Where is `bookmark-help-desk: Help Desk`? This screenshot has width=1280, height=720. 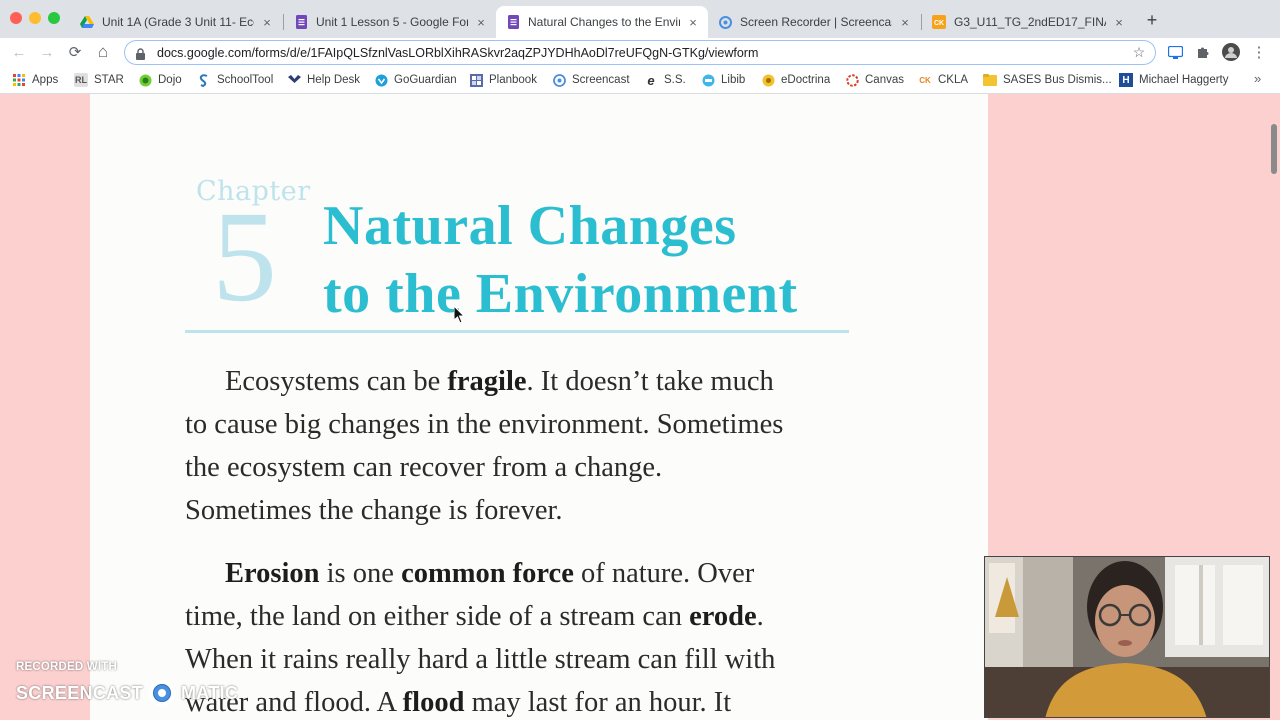 bookmark-help-desk: Help Desk is located at coordinates (323, 80).